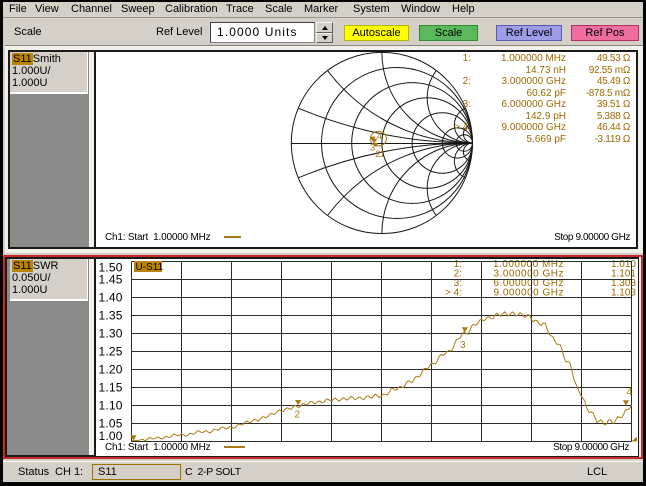 The height and width of the screenshot is (486, 646). I want to click on svg-text: U-S11, so click(150, 267).